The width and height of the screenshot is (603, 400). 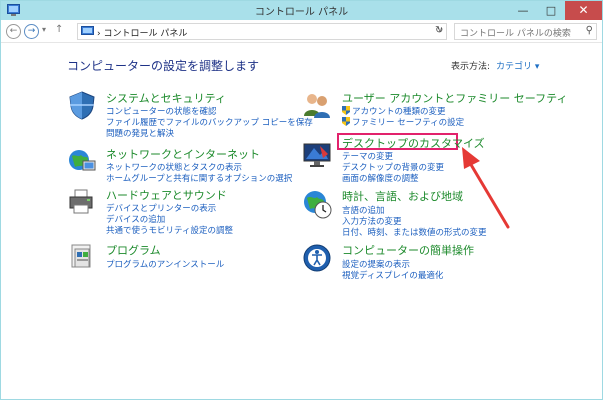 What do you see at coordinates (44, 29) in the screenshot?
I see `recent-locations-icon: ▾` at bounding box center [44, 29].